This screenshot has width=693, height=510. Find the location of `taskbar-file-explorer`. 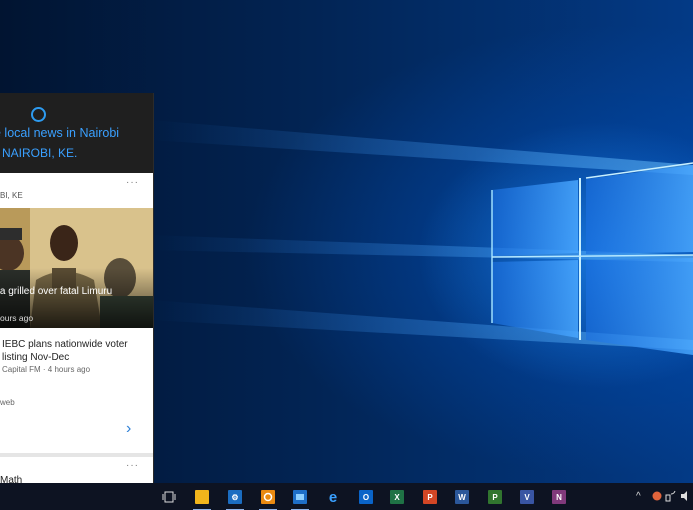

taskbar-file-explorer is located at coordinates (202, 498).